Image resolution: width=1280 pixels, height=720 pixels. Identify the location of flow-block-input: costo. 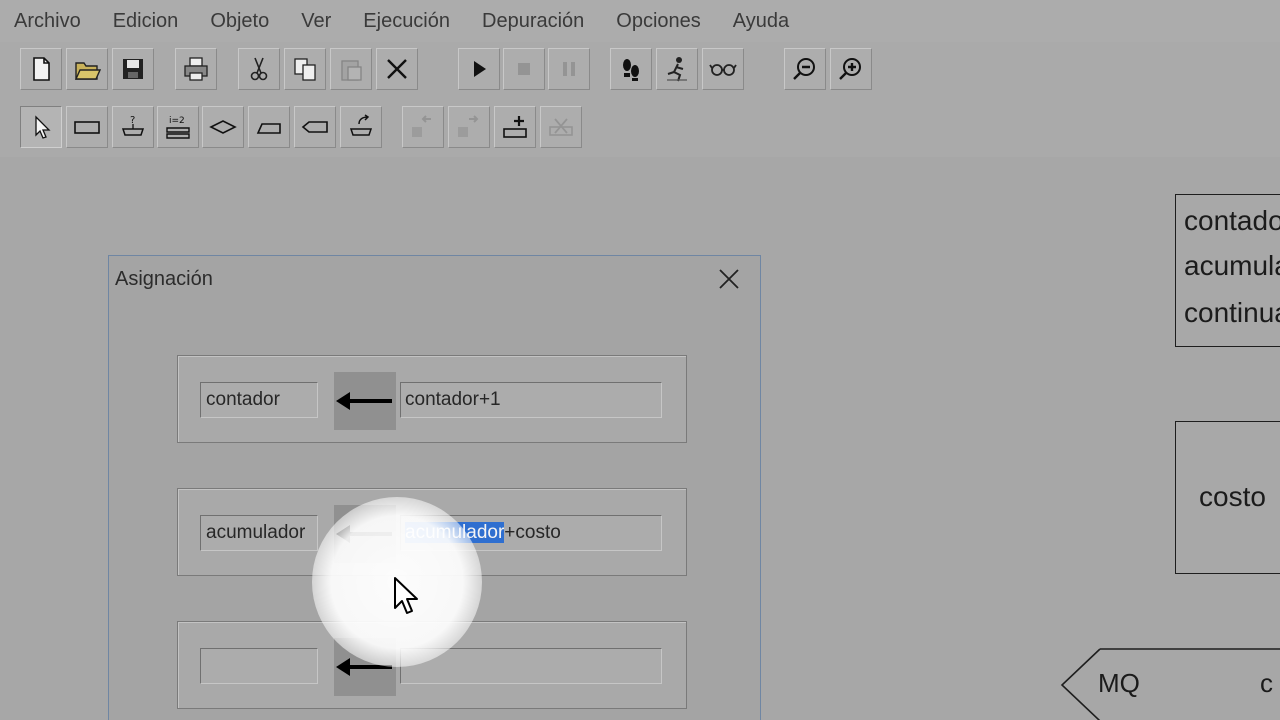
(1227, 497).